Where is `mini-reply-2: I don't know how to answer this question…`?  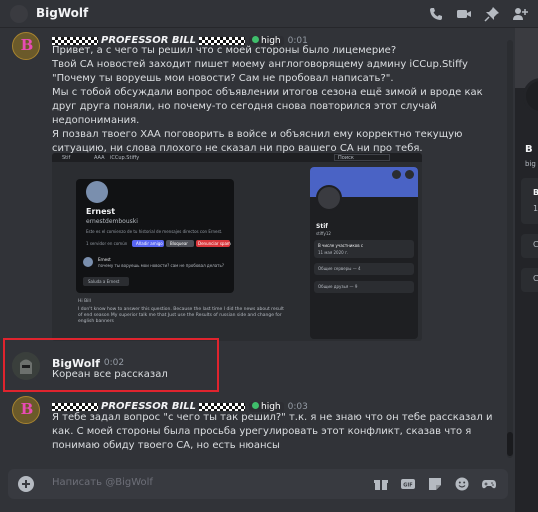 mini-reply-2: I don't know how to answer this question… is located at coordinates (181, 315).